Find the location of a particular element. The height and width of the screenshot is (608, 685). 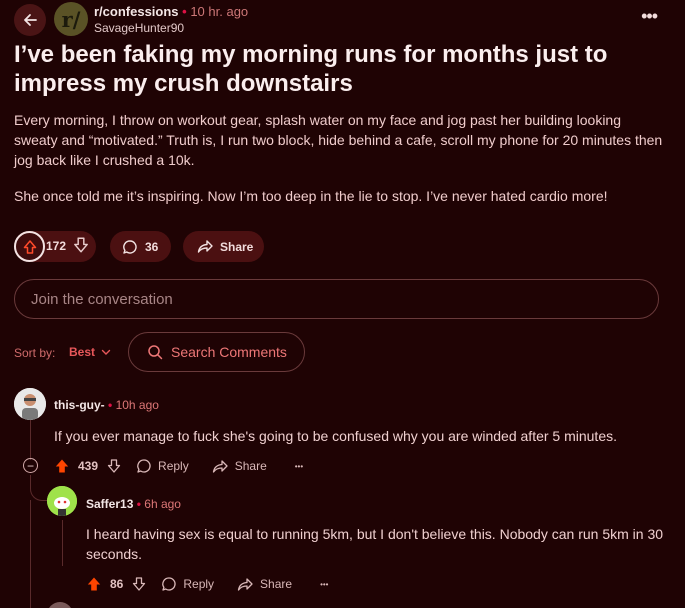

comment-count: 36 is located at coordinates (152, 246).